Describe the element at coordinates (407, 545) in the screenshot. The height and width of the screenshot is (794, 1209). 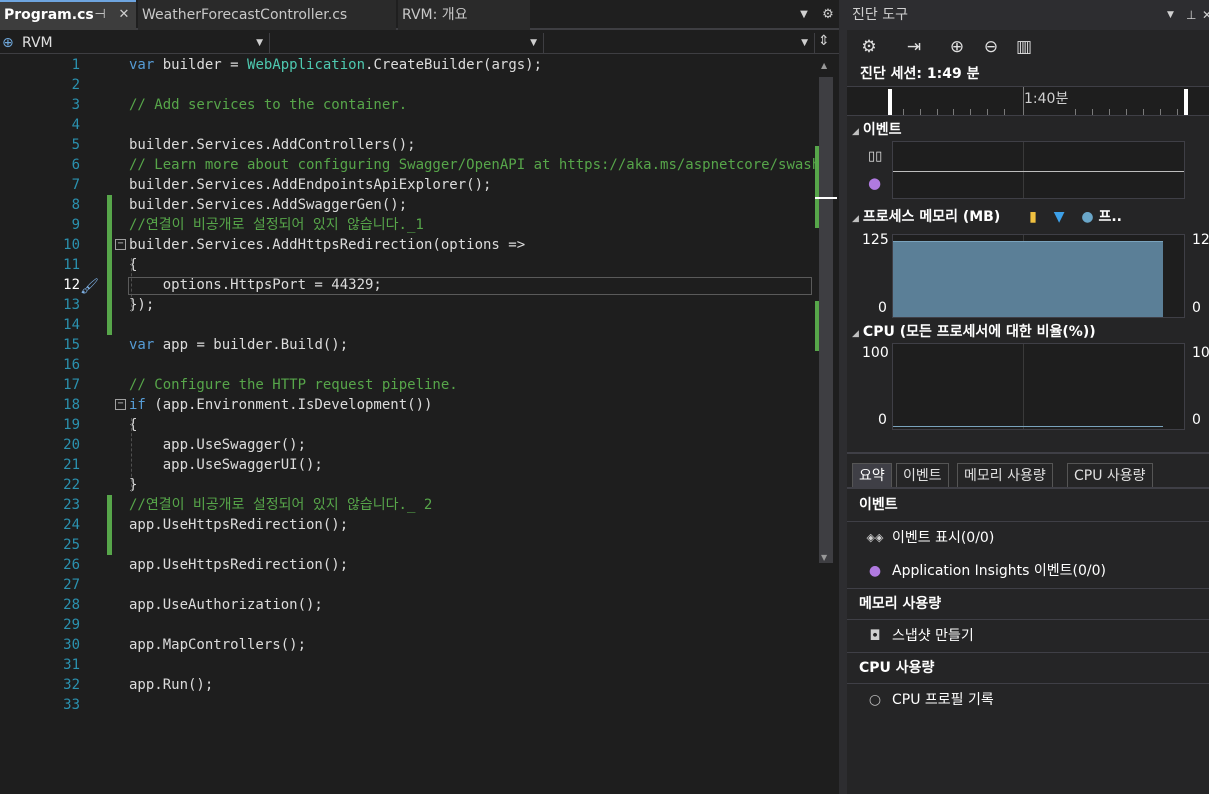
I see `code-line: 25` at that location.